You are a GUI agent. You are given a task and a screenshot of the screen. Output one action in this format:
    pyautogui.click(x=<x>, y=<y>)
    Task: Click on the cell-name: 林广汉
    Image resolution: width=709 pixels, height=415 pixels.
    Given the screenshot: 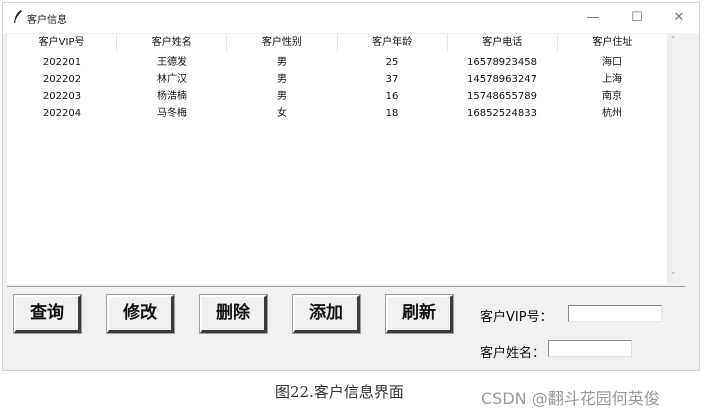 What is the action you would take?
    pyautogui.click(x=172, y=79)
    